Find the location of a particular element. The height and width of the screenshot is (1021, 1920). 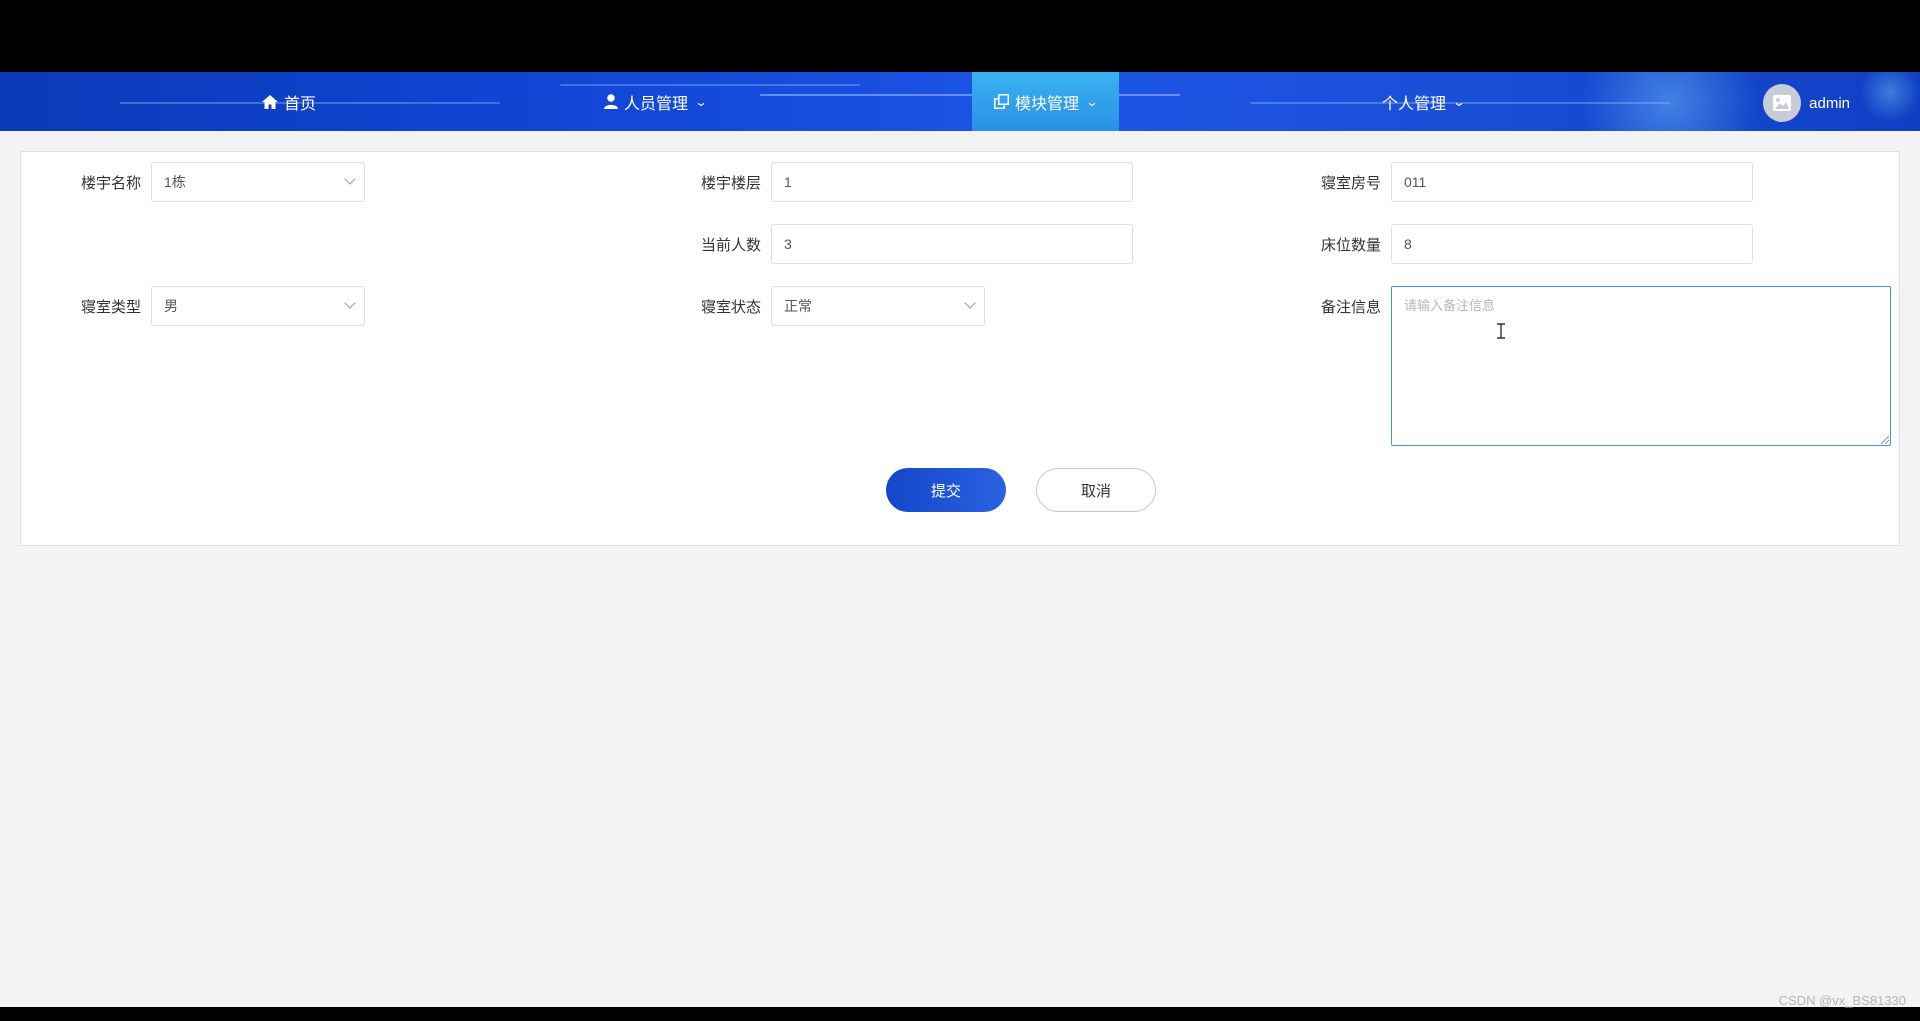

nav-personnel: 人员管理 ⌄ is located at coordinates (656, 101).